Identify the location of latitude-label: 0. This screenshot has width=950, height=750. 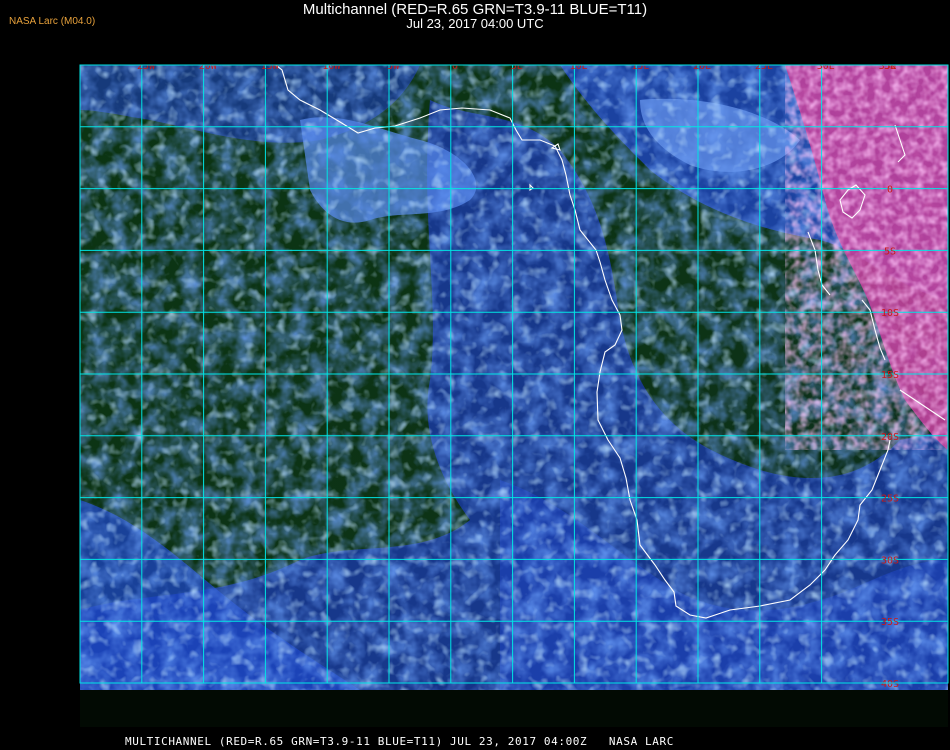
(890, 190).